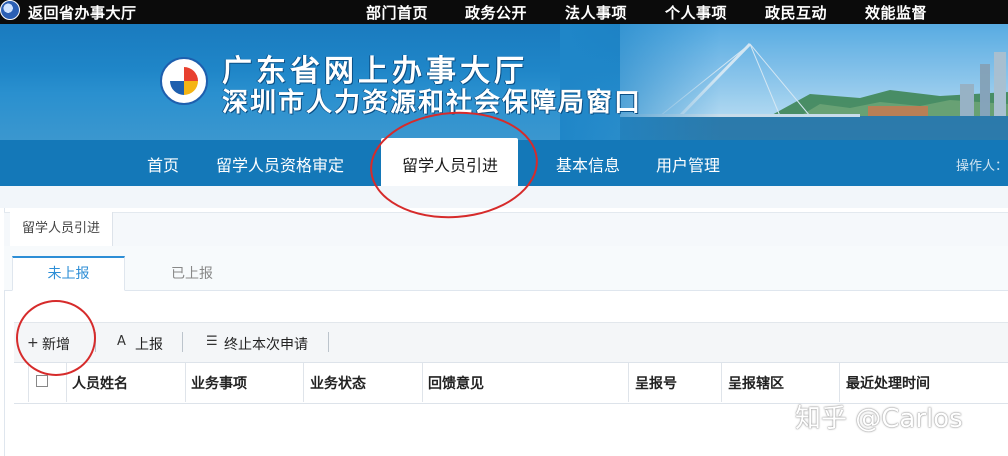  I want to click on home-globe-icon, so click(10, 10).